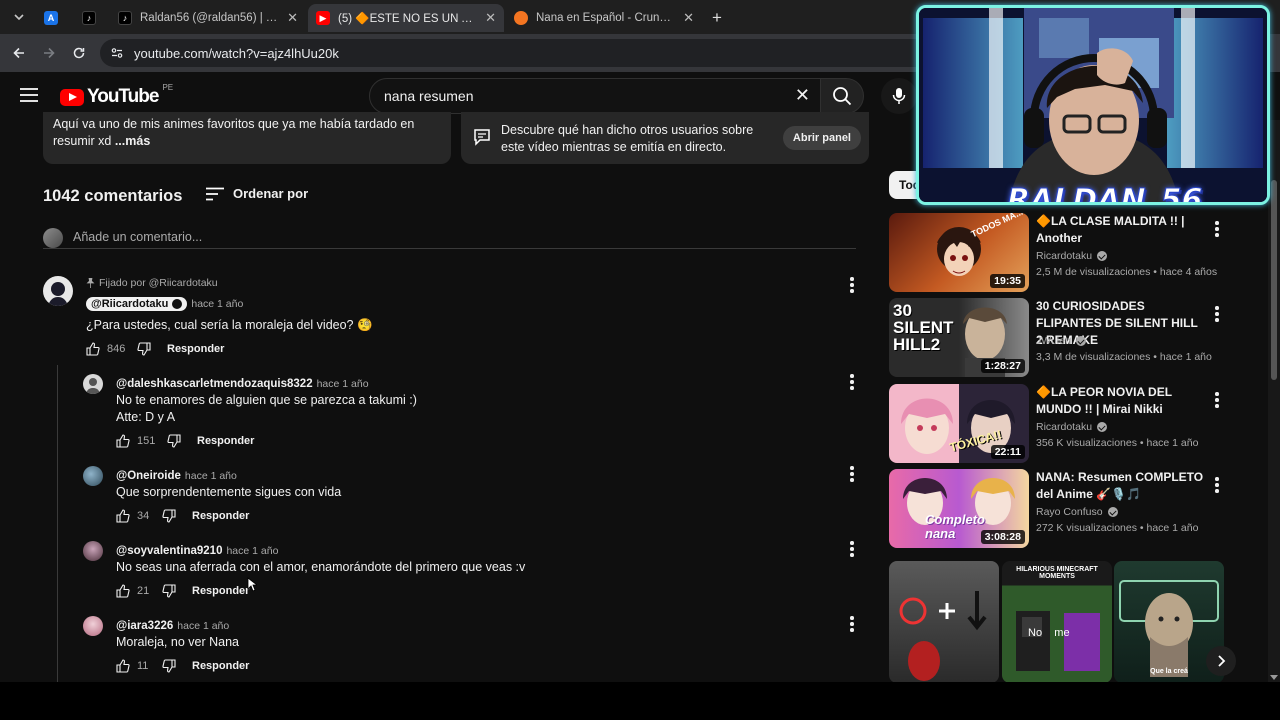  I want to click on menu-button, so click(29, 97).